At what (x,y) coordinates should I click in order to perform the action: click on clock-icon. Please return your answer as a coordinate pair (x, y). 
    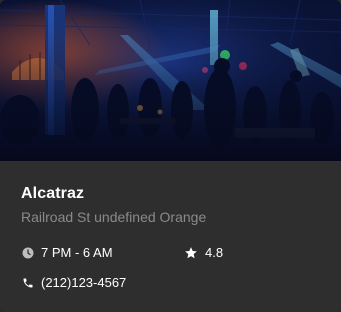
    Looking at the image, I should click on (28, 253).